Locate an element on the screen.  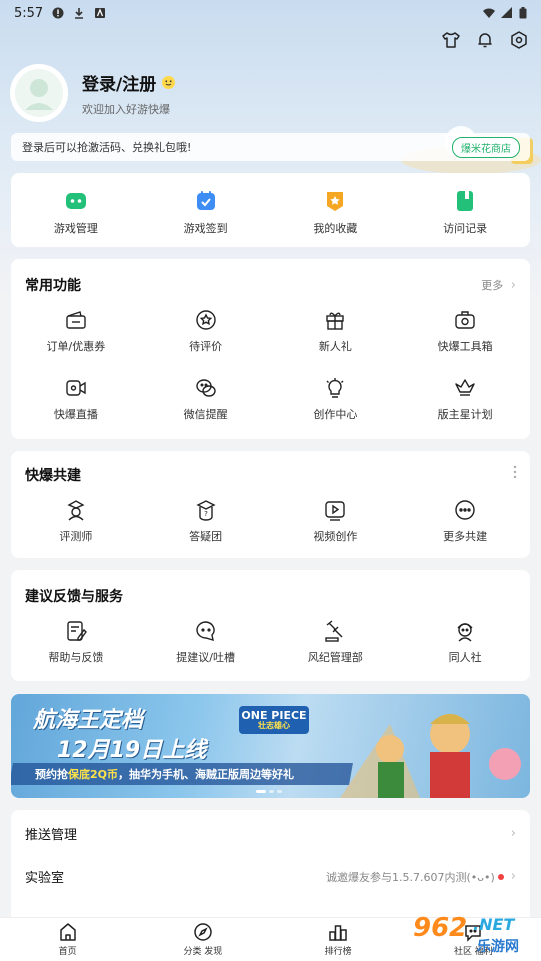
banner-title-line2: 12月19日上线 is located at coordinates (132, 750).